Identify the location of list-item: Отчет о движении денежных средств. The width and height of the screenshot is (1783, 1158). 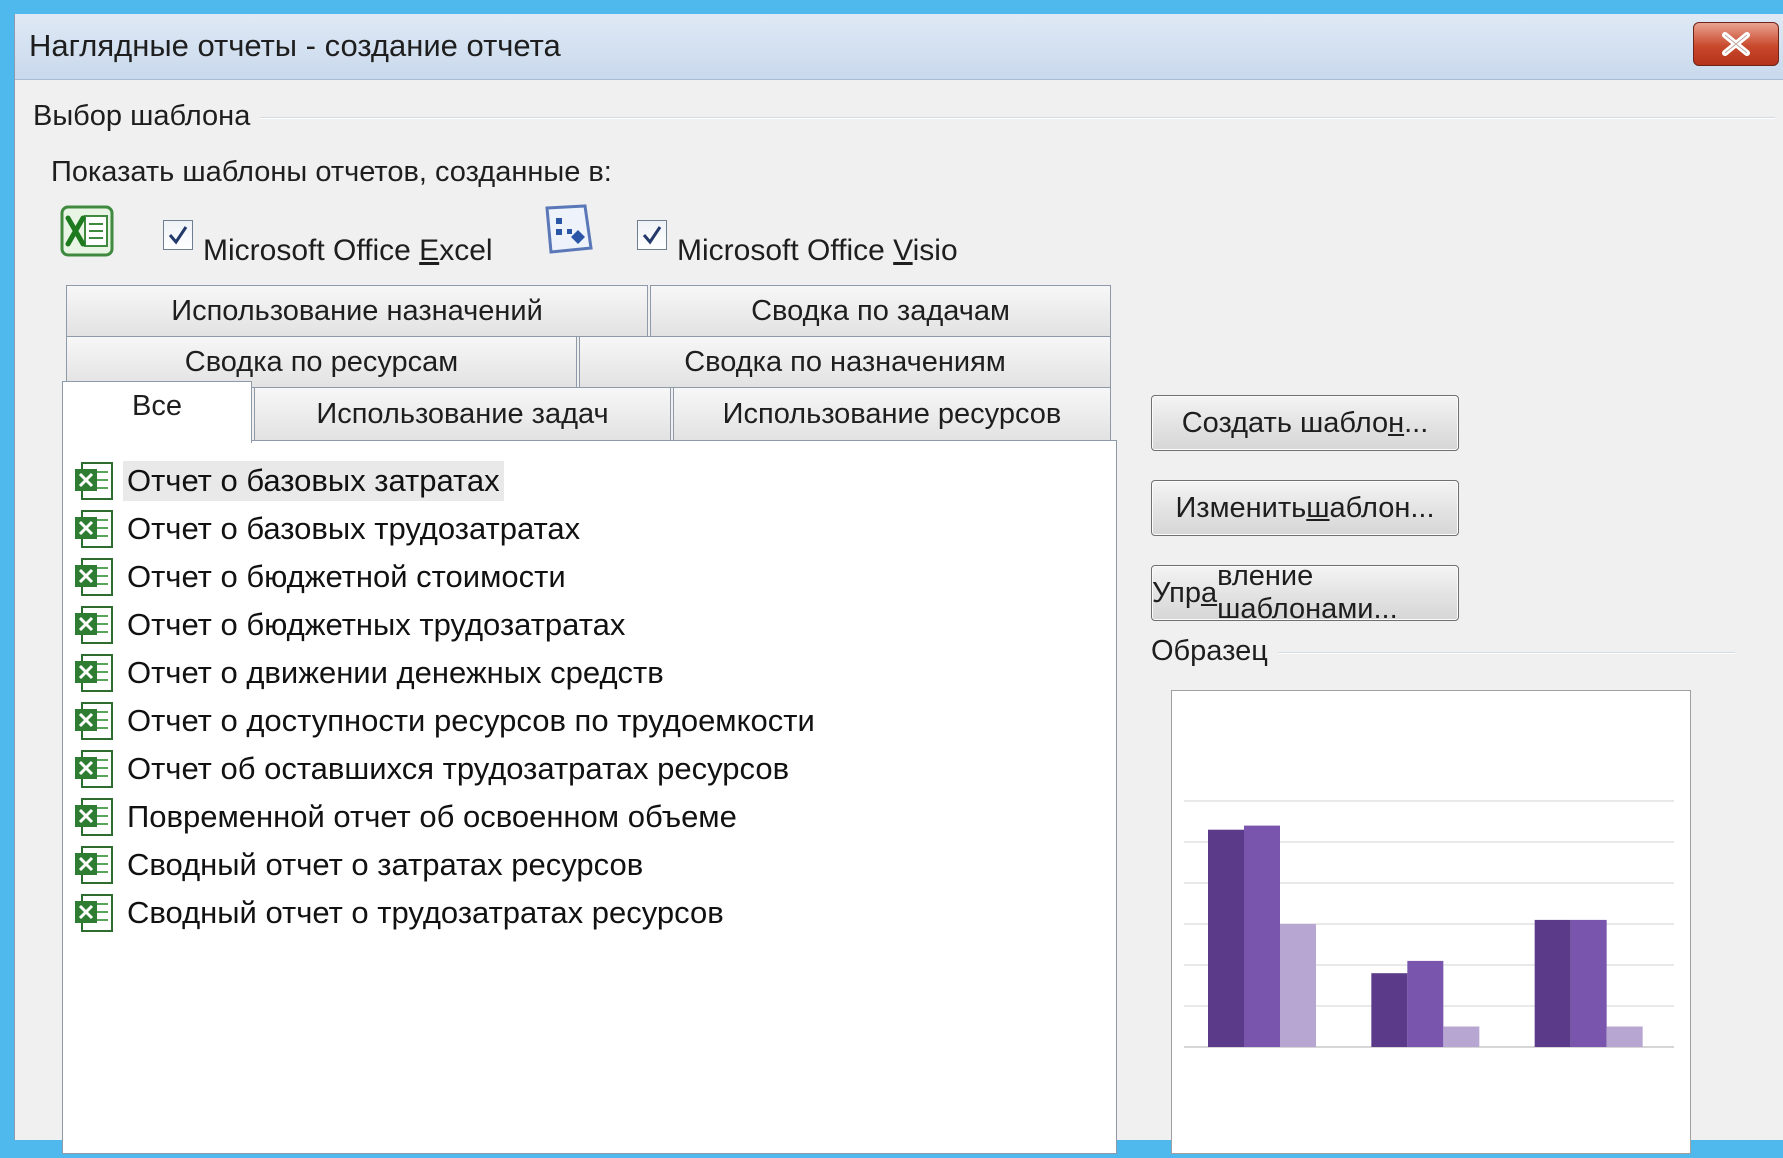
(370, 673).